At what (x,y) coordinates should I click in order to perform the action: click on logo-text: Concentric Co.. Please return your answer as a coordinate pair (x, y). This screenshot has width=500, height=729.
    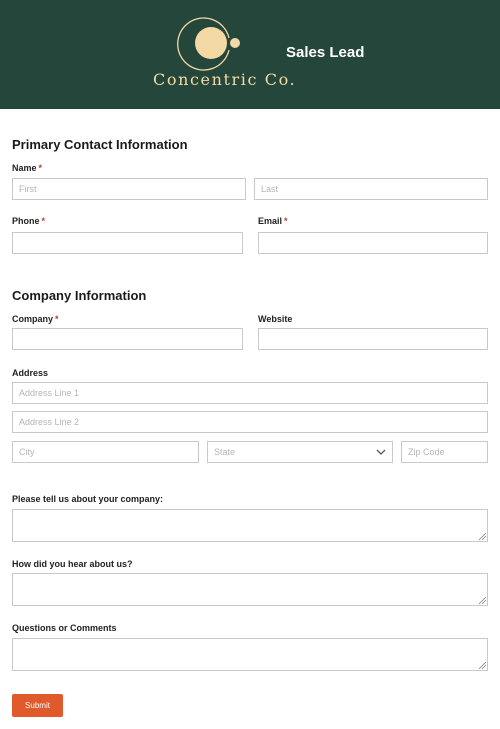
    Looking at the image, I should click on (225, 79).